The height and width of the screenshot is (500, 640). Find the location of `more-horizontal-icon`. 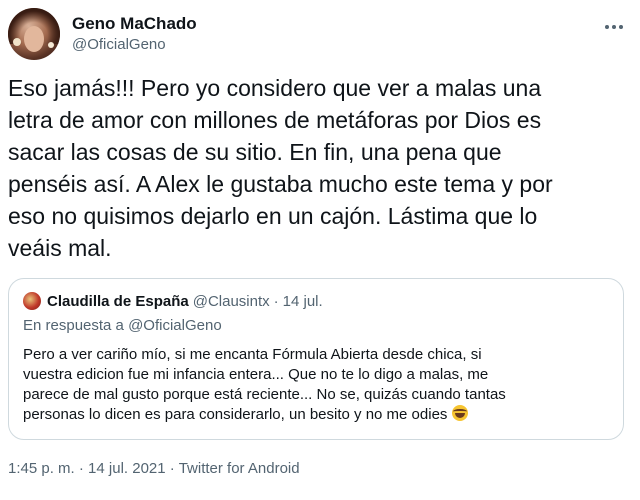

more-horizontal-icon is located at coordinates (614, 24).